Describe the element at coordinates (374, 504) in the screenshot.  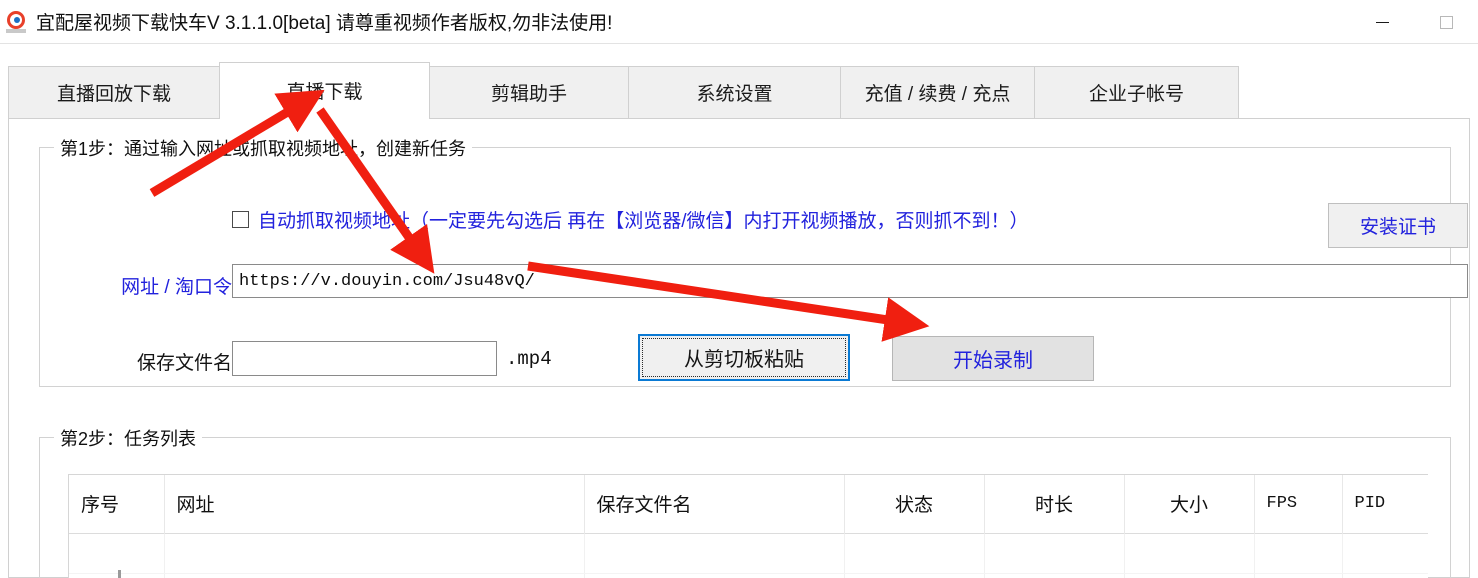
I see `column-header-url: 网址` at that location.